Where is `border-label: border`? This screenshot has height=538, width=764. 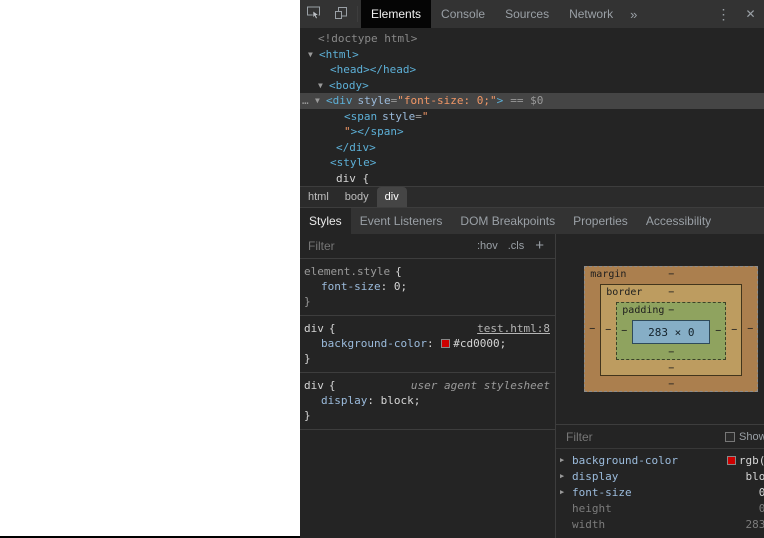
border-label: border is located at coordinates (624, 292).